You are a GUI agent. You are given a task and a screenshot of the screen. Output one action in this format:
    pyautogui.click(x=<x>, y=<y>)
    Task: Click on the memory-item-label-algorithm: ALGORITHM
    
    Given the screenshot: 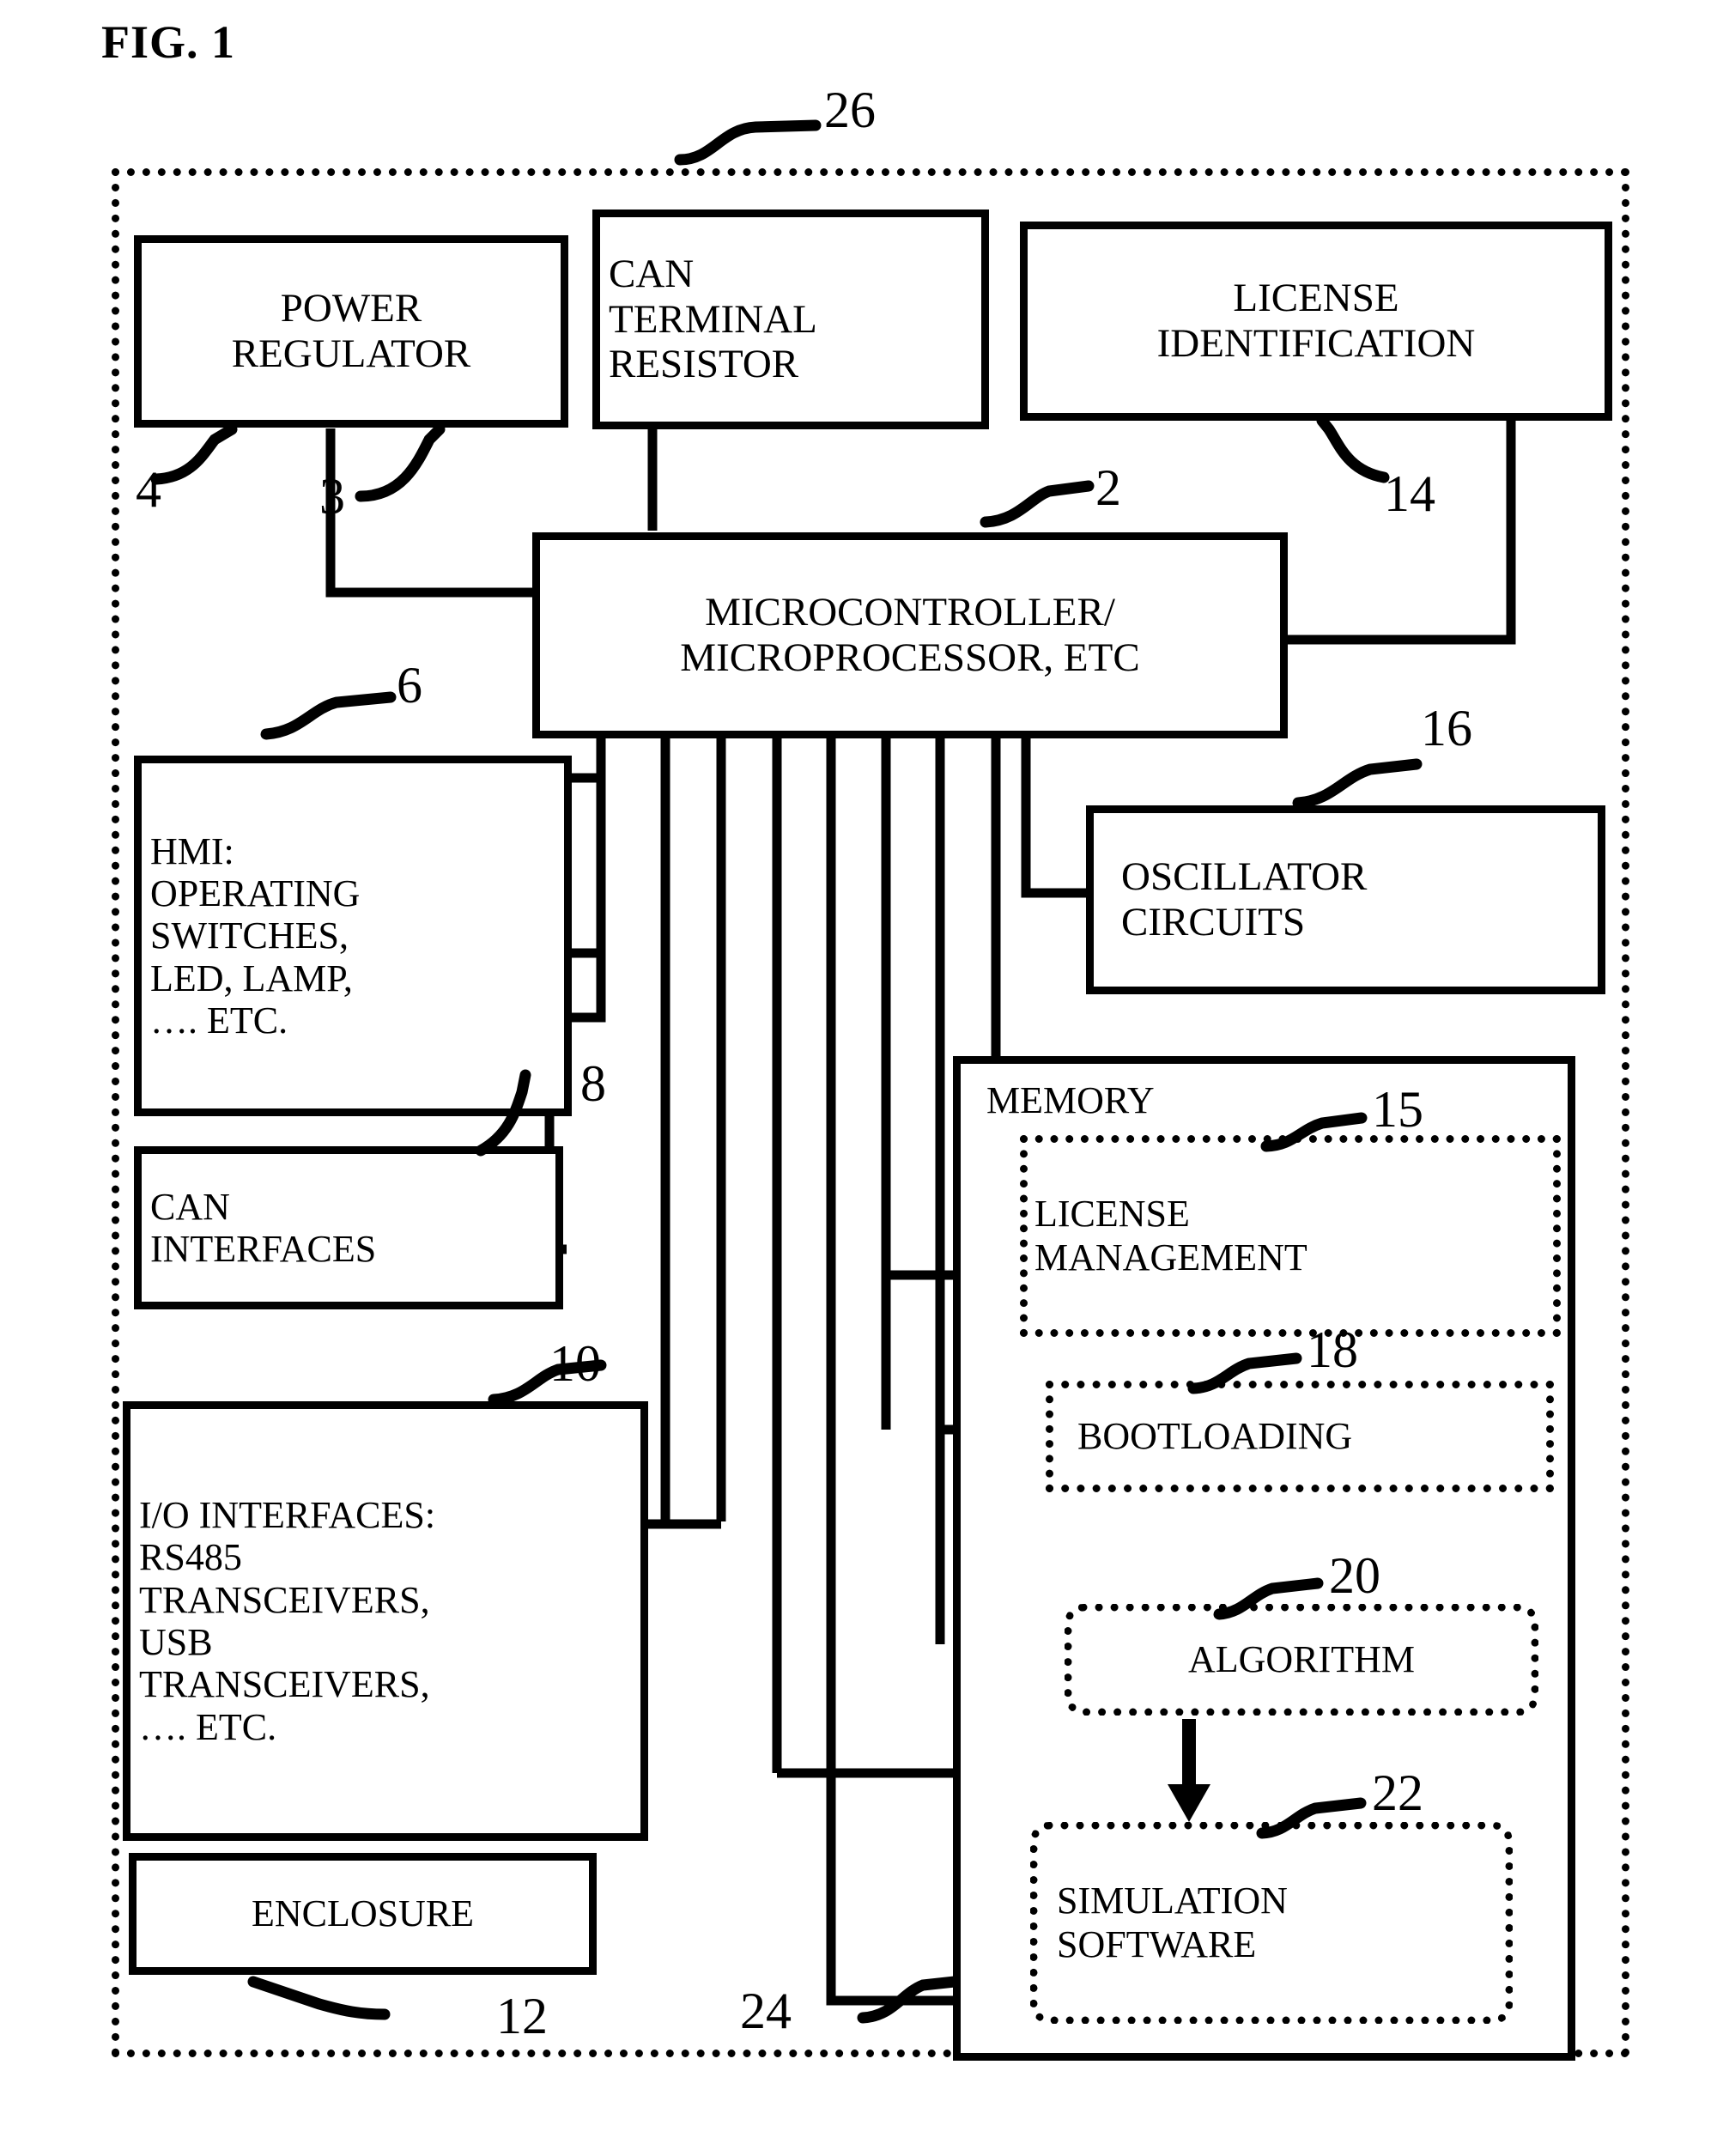 What is the action you would take?
    pyautogui.click(x=1301, y=1658)
    